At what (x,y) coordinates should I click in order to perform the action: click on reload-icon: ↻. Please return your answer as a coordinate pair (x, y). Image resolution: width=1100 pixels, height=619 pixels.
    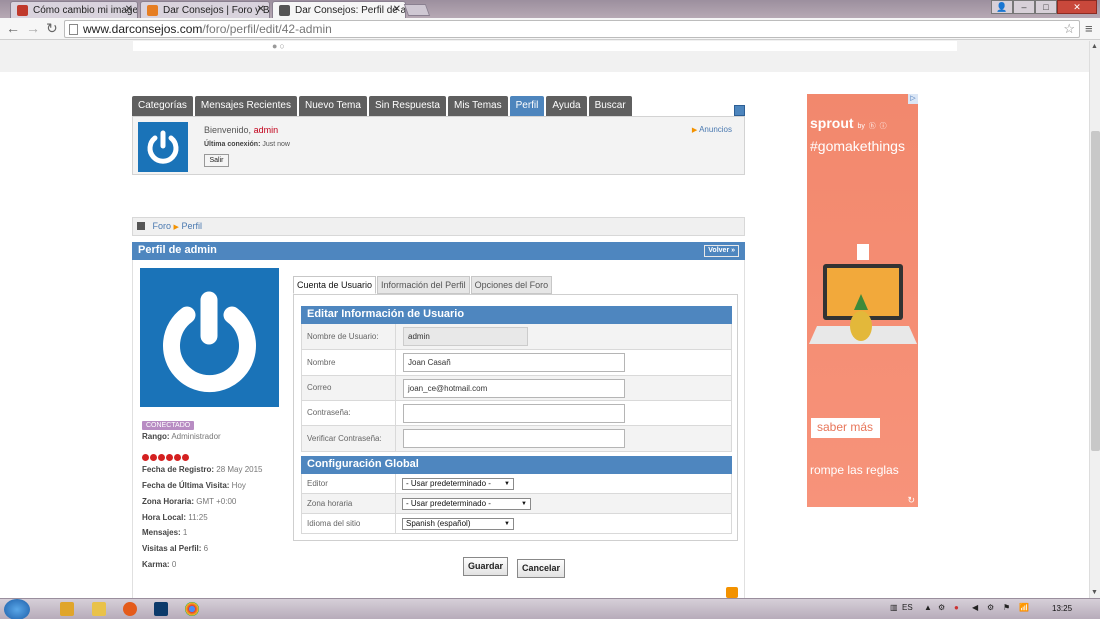
    Looking at the image, I should click on (52, 28).